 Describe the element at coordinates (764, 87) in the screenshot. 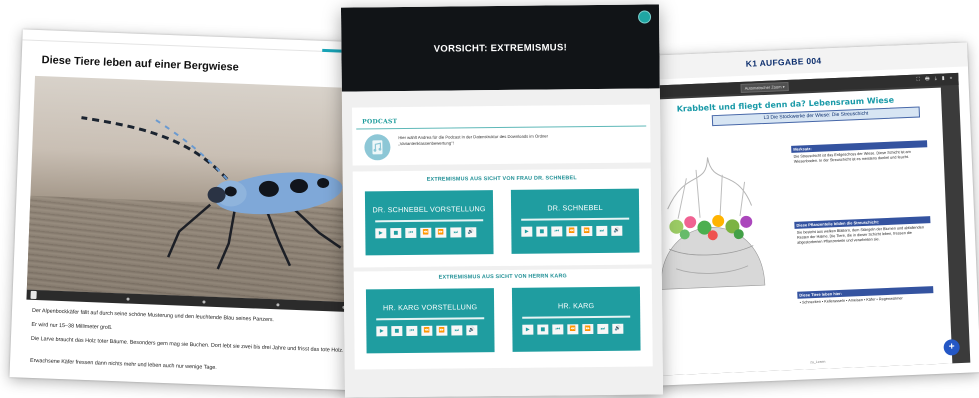

I see `zoom-select: Automatischer Zoom ▾` at that location.